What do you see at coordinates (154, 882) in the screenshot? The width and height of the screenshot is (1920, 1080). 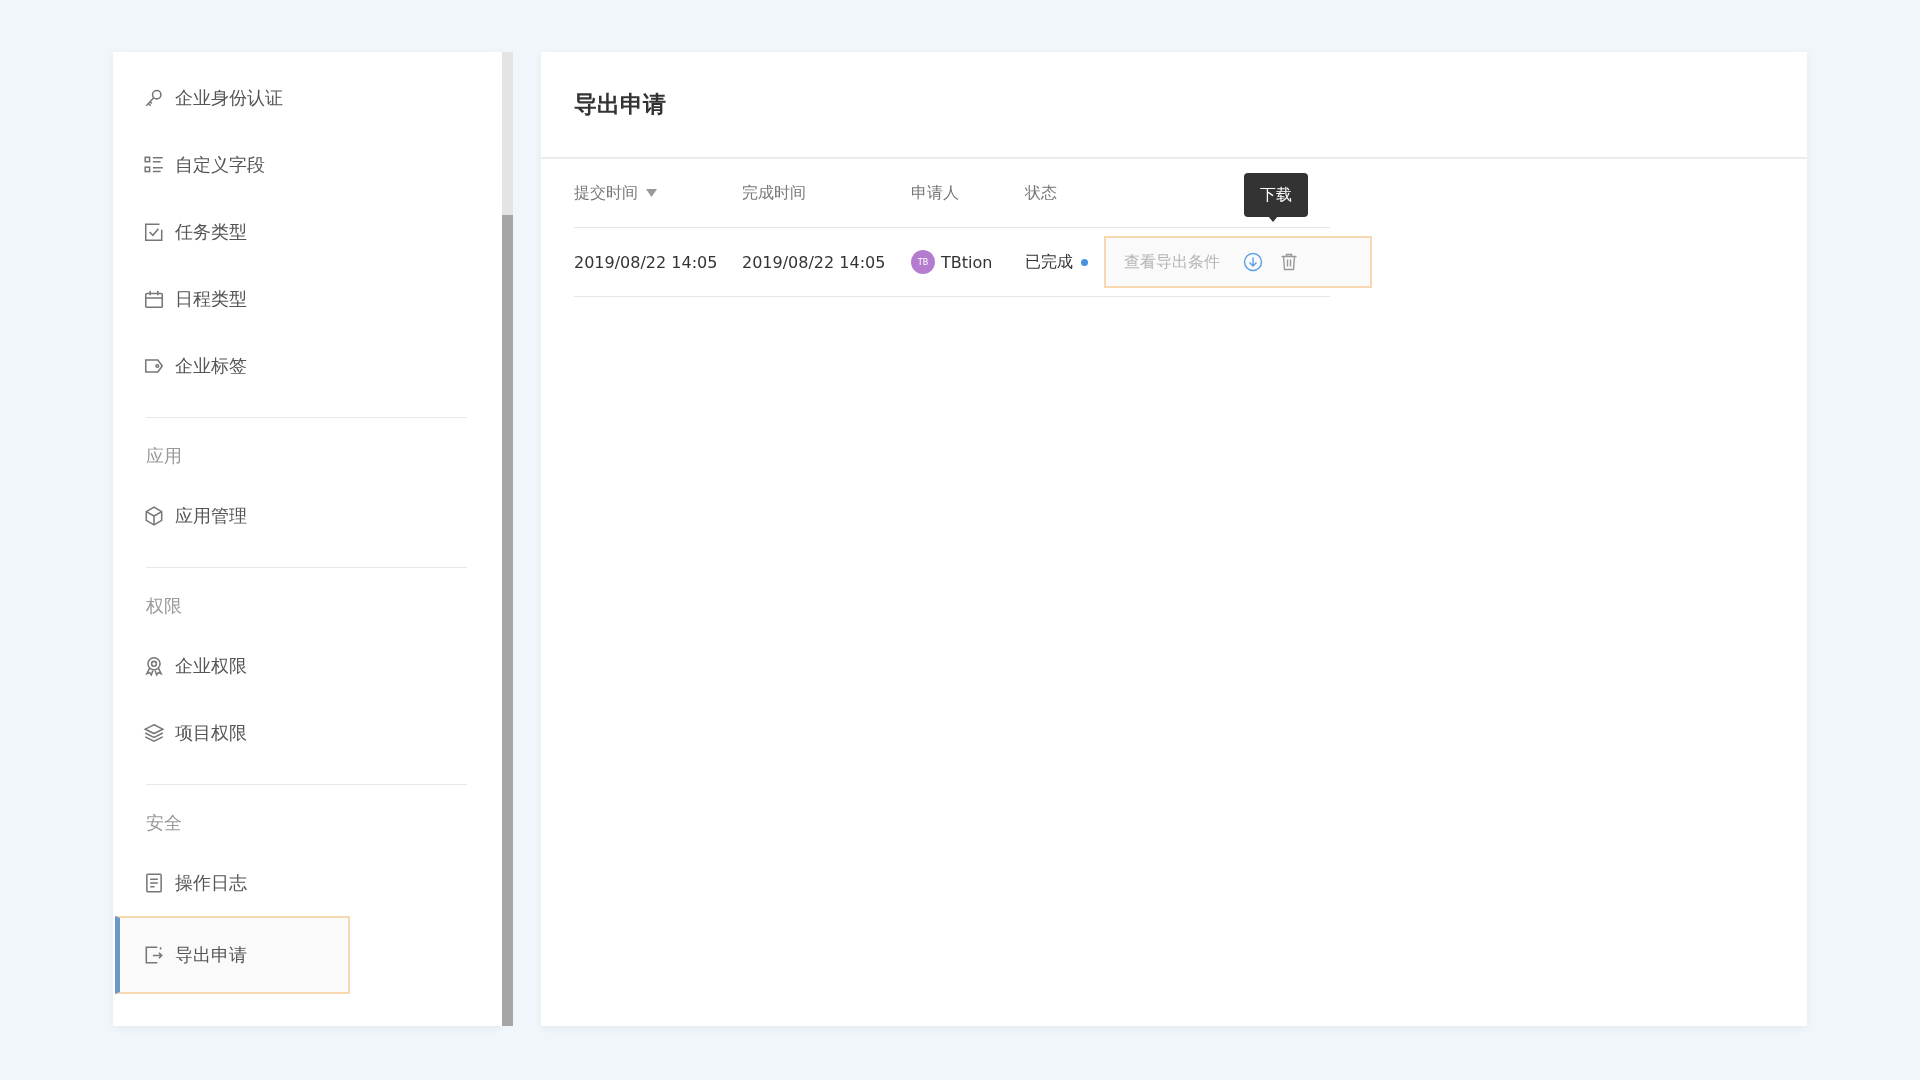 I see `document-icon` at bounding box center [154, 882].